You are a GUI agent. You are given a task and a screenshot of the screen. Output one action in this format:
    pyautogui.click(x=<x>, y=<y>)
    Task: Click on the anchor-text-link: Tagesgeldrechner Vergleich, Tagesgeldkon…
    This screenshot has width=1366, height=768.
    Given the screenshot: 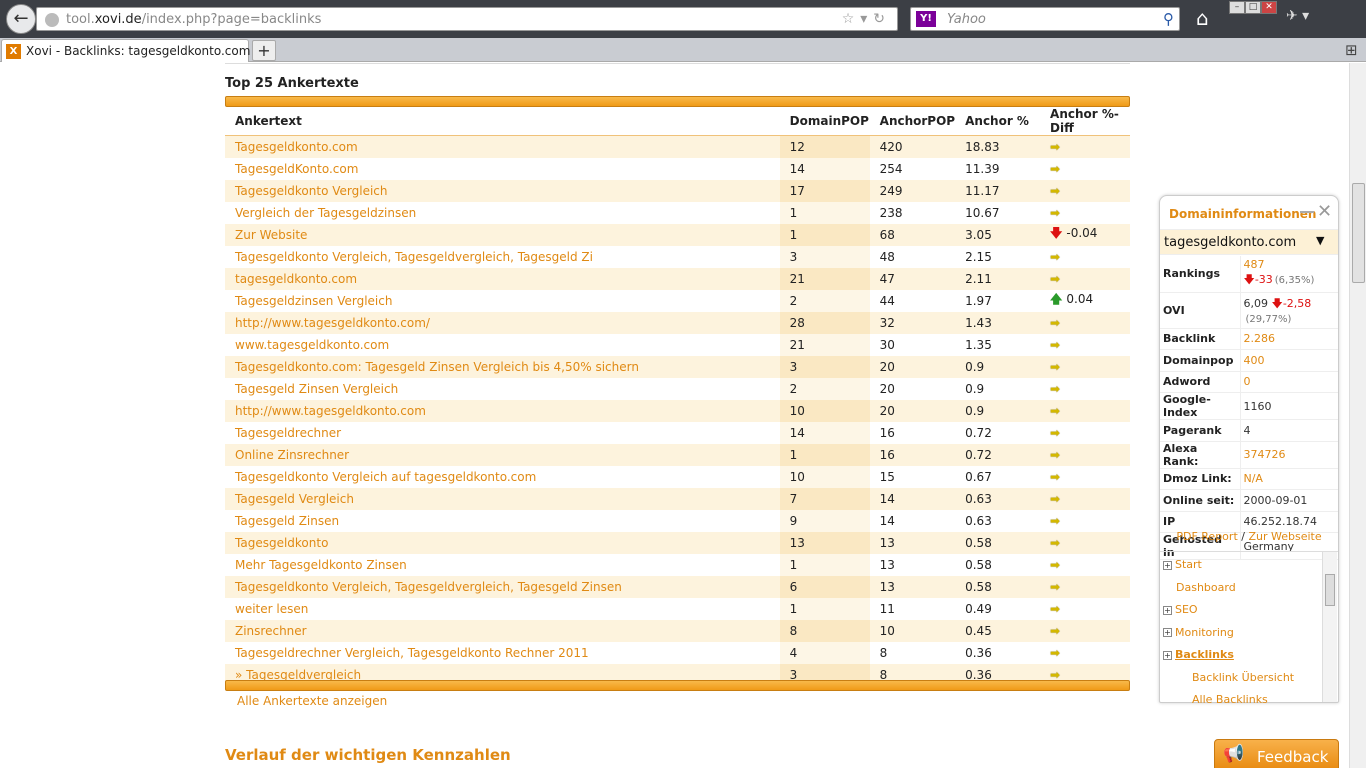 What is the action you would take?
    pyautogui.click(x=502, y=653)
    